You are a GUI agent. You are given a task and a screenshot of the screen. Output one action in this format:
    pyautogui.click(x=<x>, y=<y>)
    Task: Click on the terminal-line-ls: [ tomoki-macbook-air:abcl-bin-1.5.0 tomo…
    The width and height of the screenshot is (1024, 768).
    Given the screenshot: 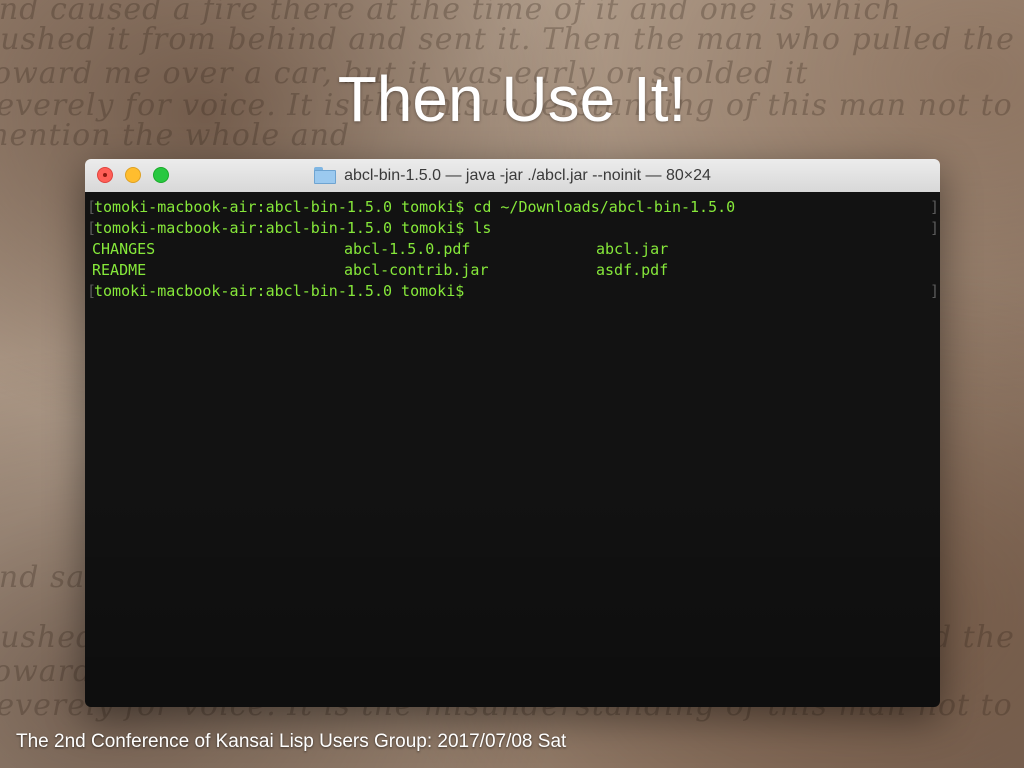 What is the action you would take?
    pyautogui.click(x=512, y=228)
    